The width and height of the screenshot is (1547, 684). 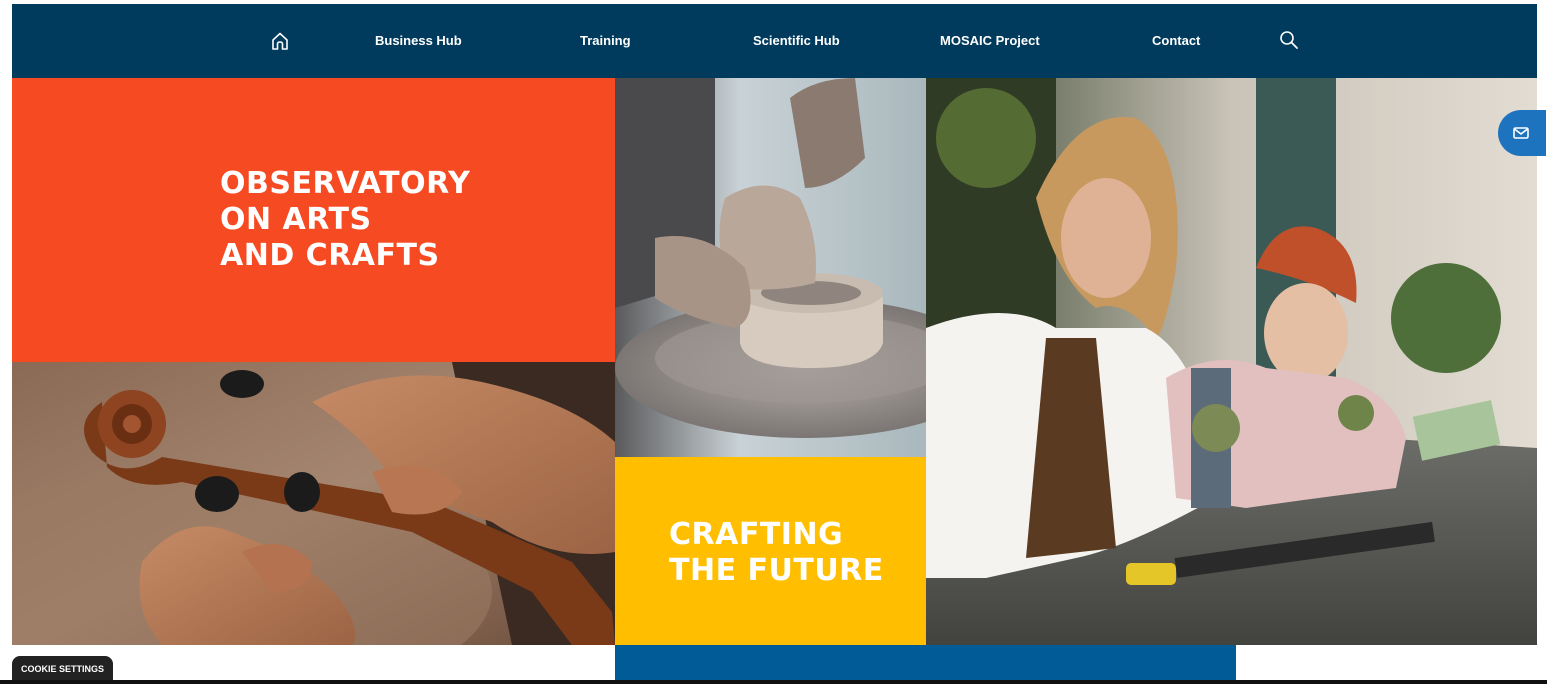 What do you see at coordinates (1289, 40) in the screenshot?
I see `search-icon` at bounding box center [1289, 40].